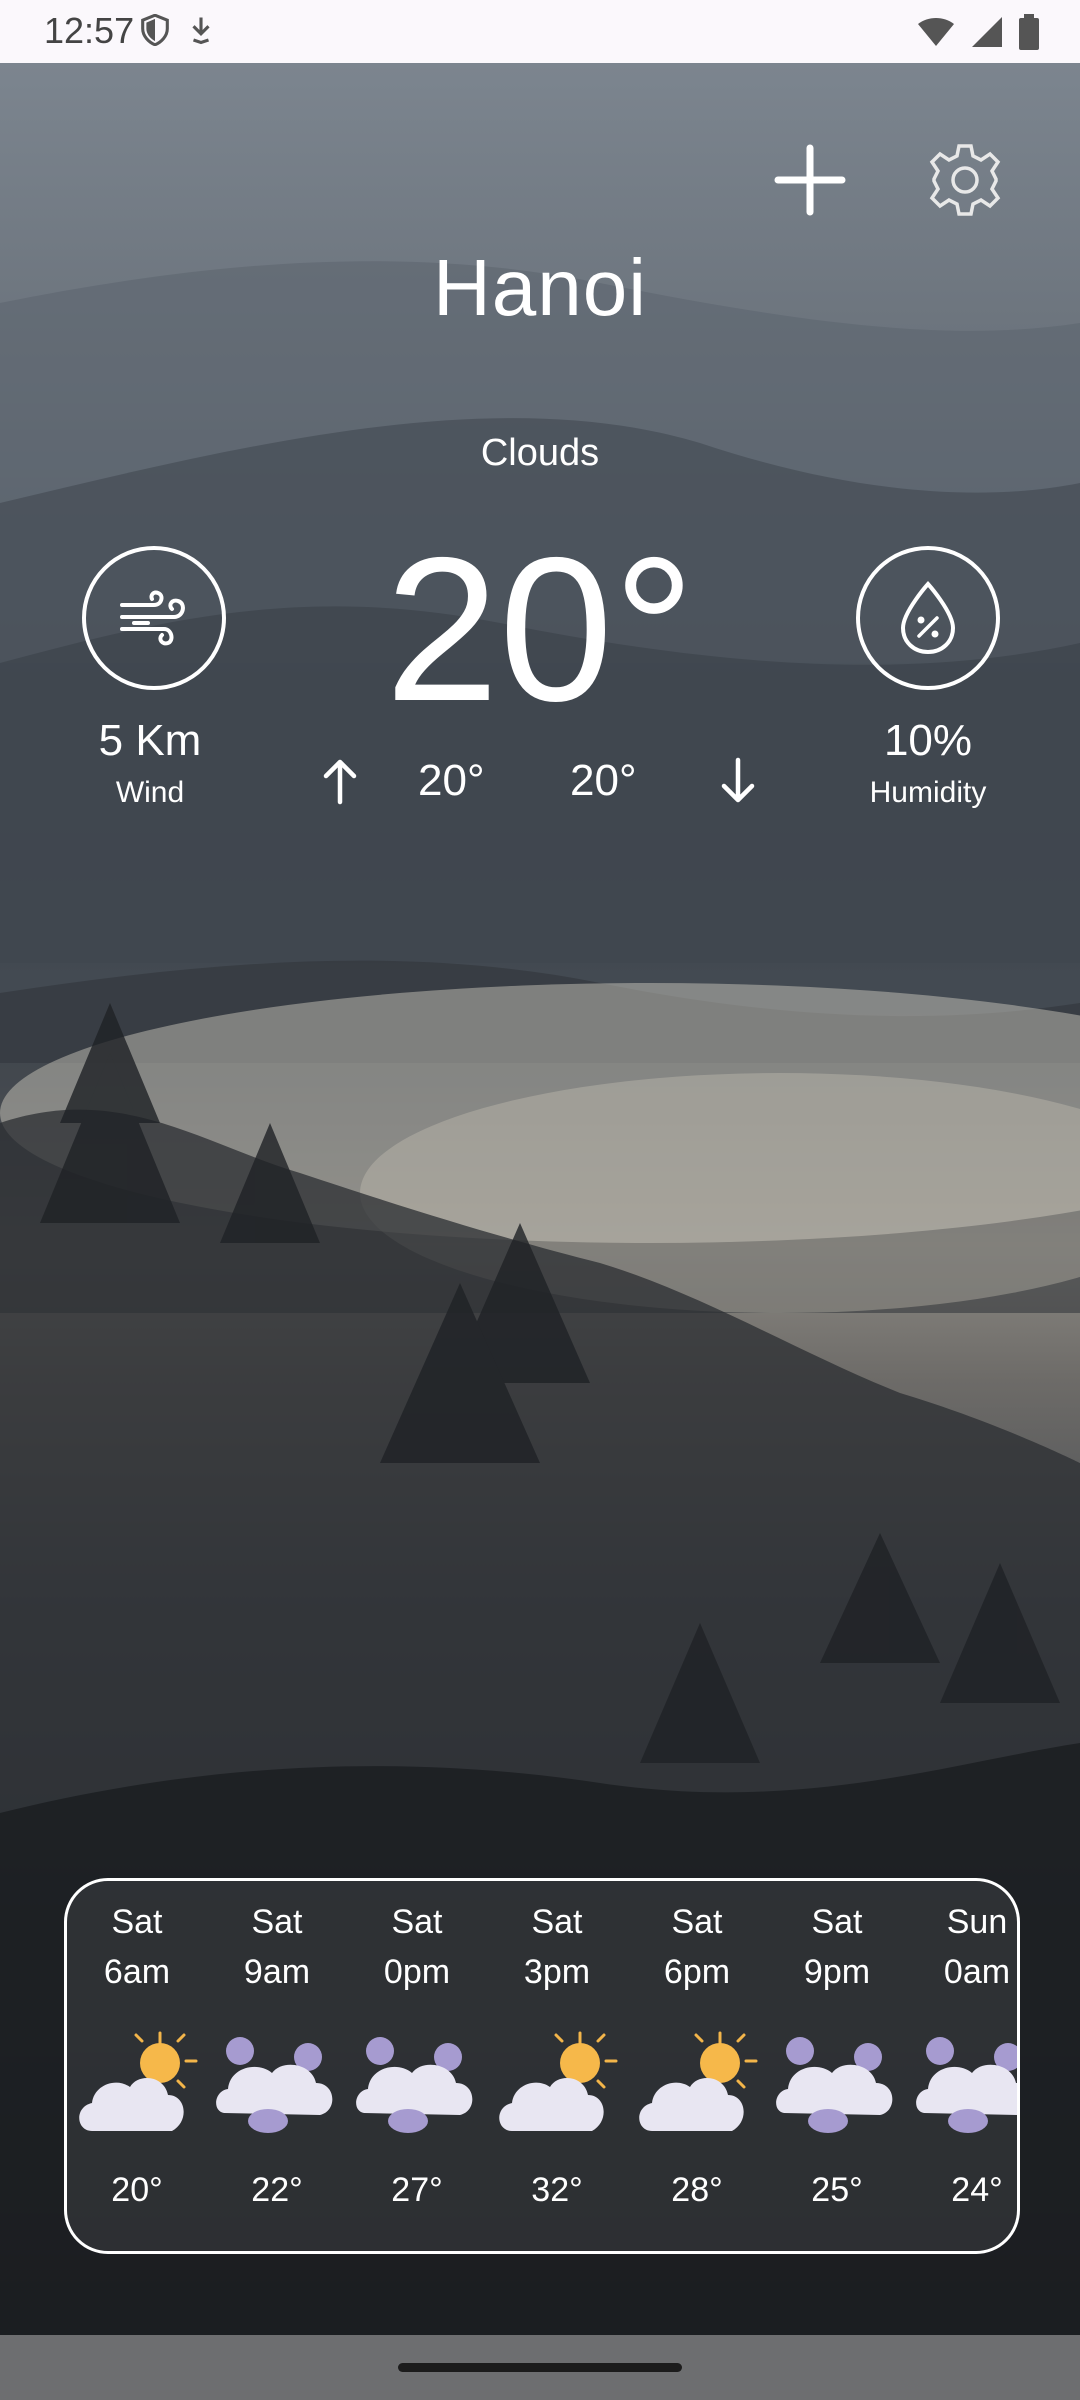 The image size is (1080, 2400). What do you see at coordinates (150, 792) in the screenshot?
I see `wind-label: Wind` at bounding box center [150, 792].